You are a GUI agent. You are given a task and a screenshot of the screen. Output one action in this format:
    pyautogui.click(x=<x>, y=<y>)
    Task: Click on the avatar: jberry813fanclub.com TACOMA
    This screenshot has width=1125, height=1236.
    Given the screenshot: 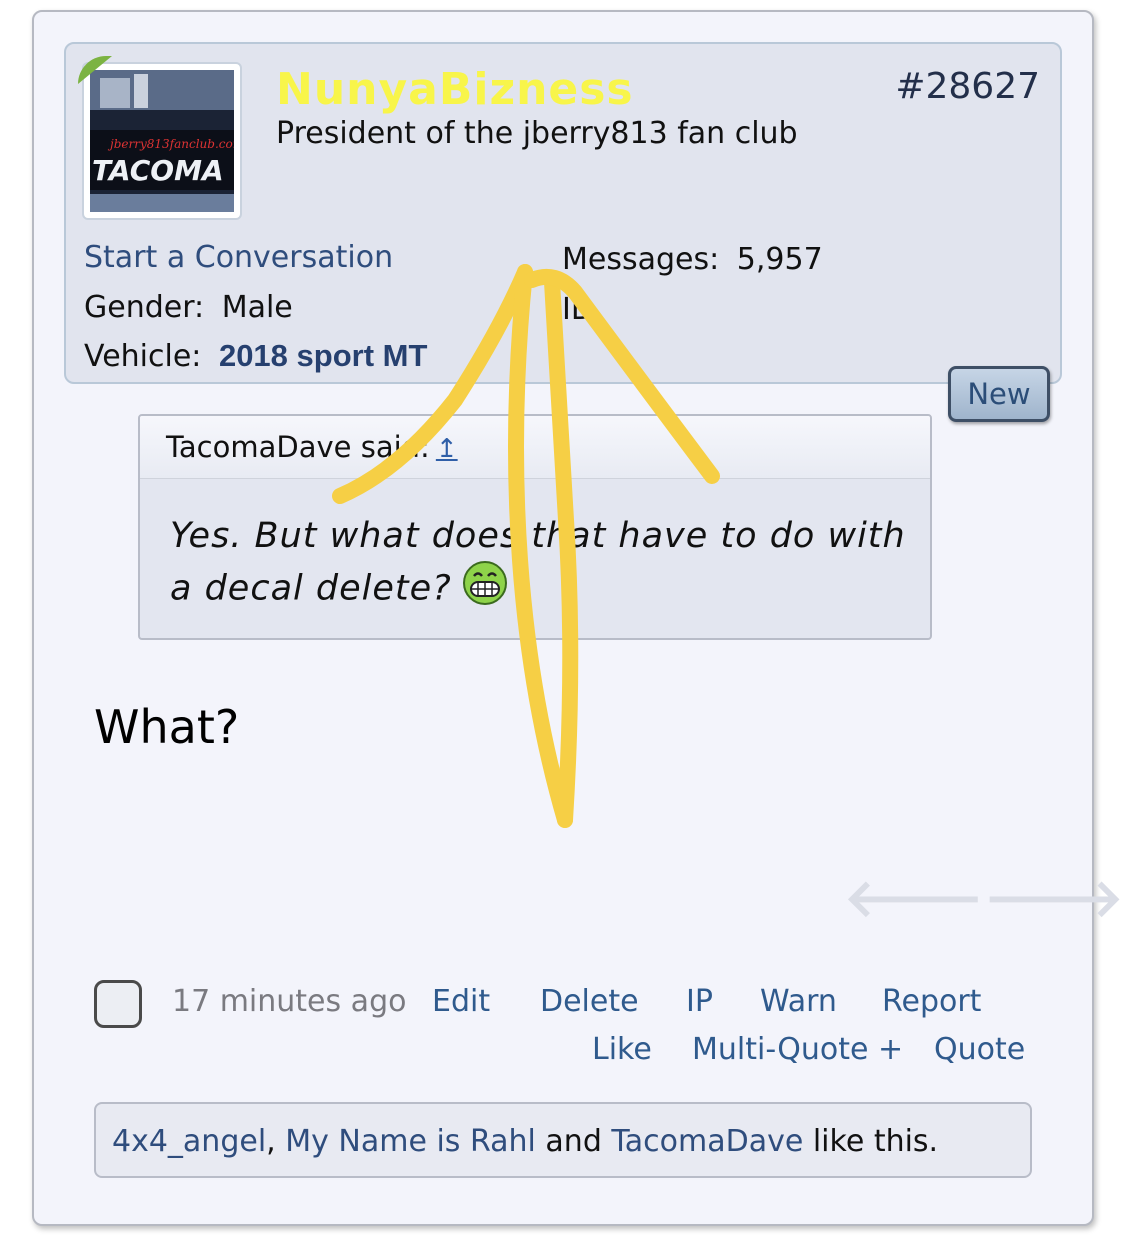 What is the action you would take?
    pyautogui.click(x=162, y=141)
    